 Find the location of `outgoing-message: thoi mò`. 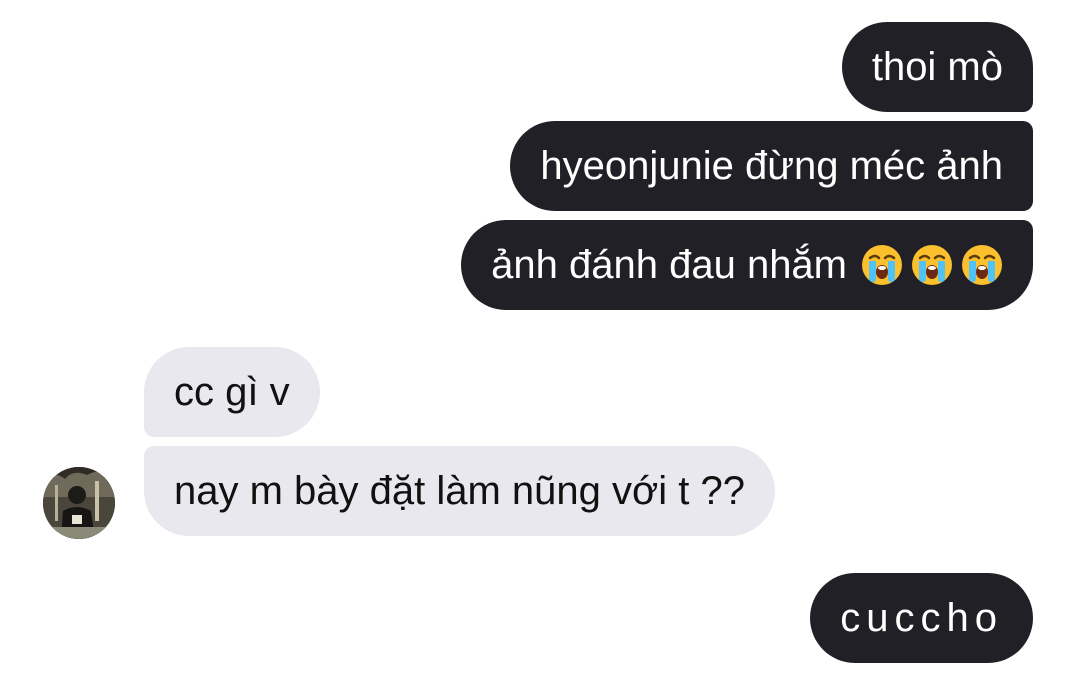

outgoing-message: thoi mò is located at coordinates (937, 67).